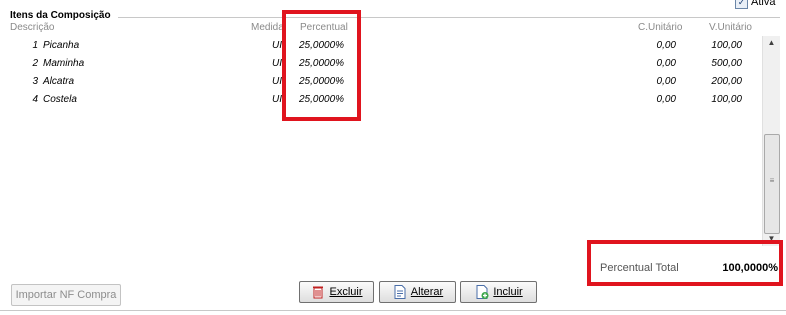 This screenshot has width=786, height=315. I want to click on document-add-icon, so click(482, 292).